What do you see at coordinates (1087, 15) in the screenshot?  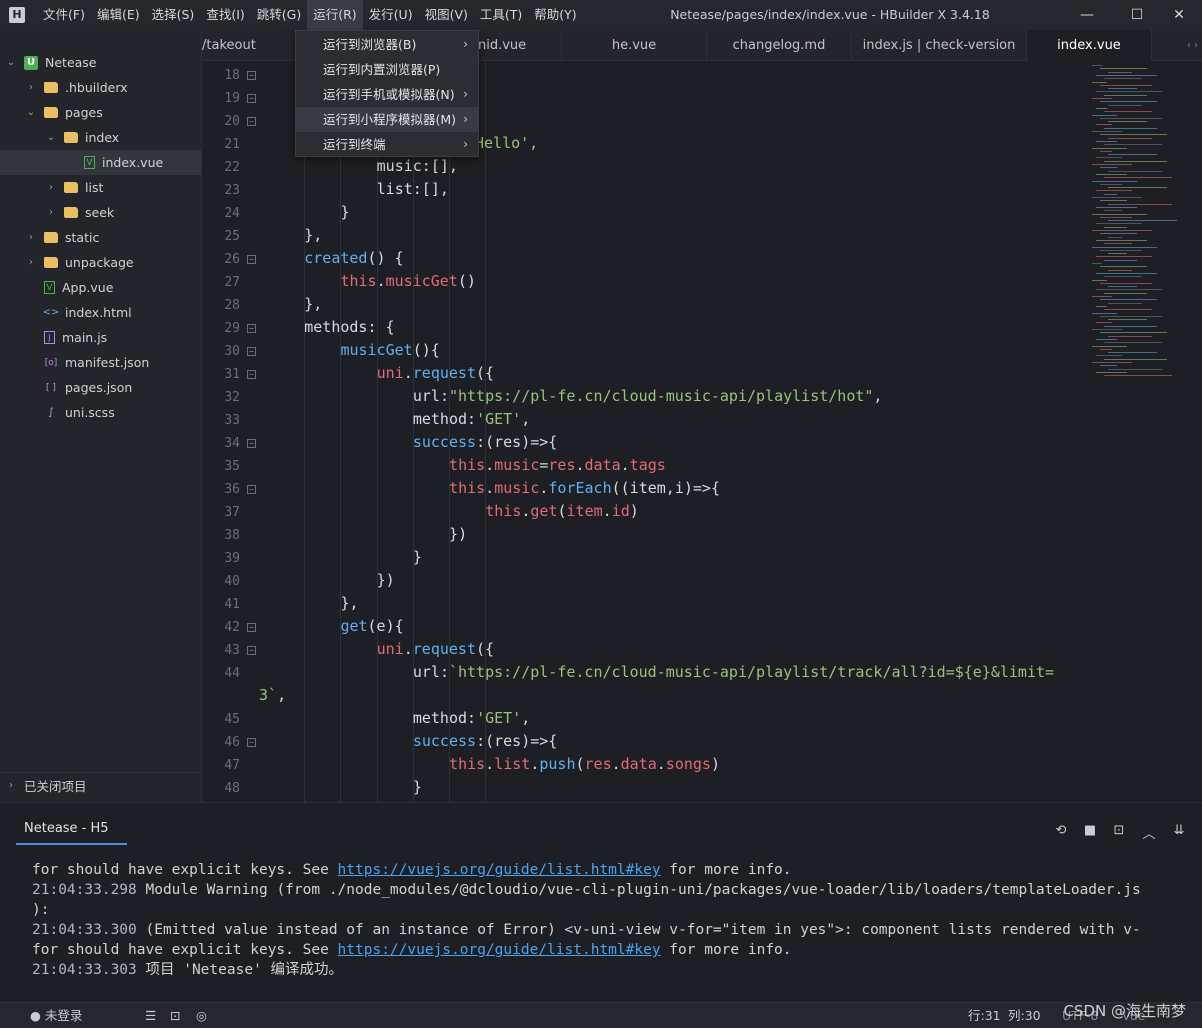 I see `minimize-button: —` at bounding box center [1087, 15].